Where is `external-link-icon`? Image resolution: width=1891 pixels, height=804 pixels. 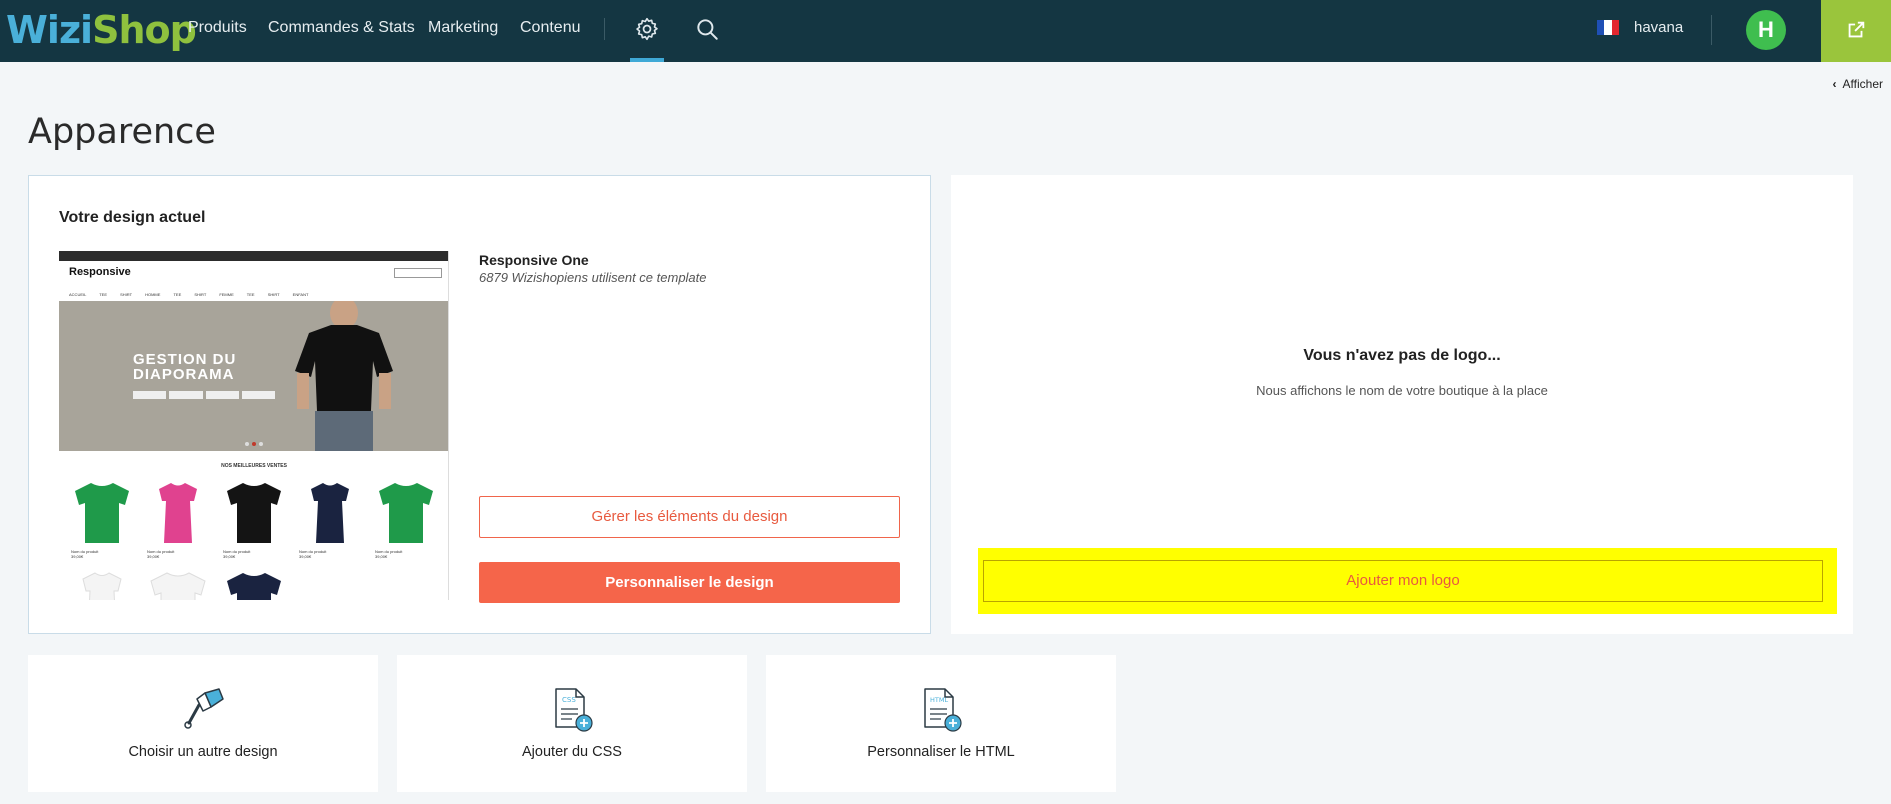 external-link-icon is located at coordinates (1856, 29).